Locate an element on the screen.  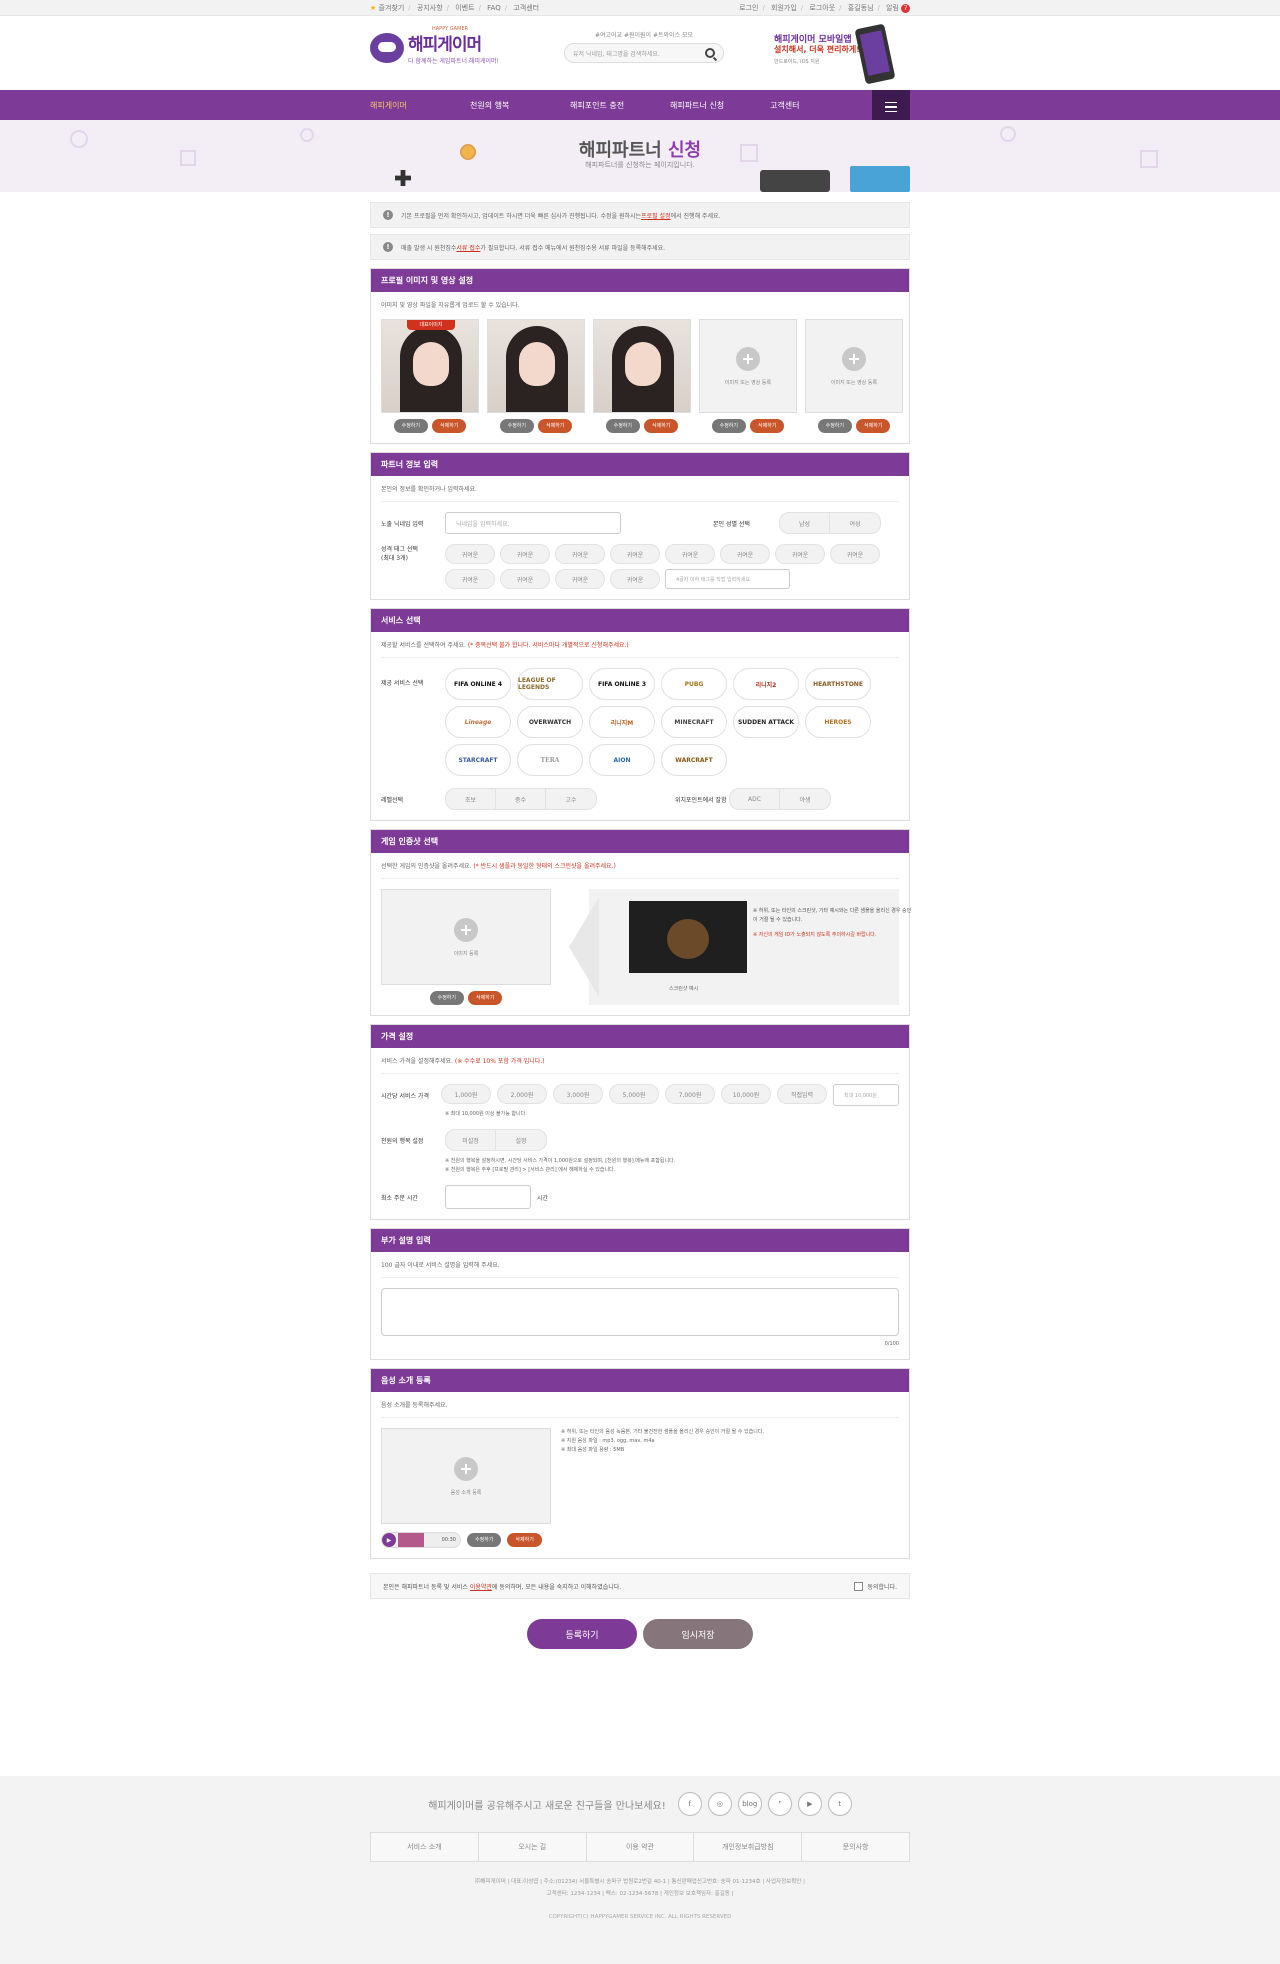
game-lol: LEAGUE OF LEGENDS is located at coordinates (550, 684).